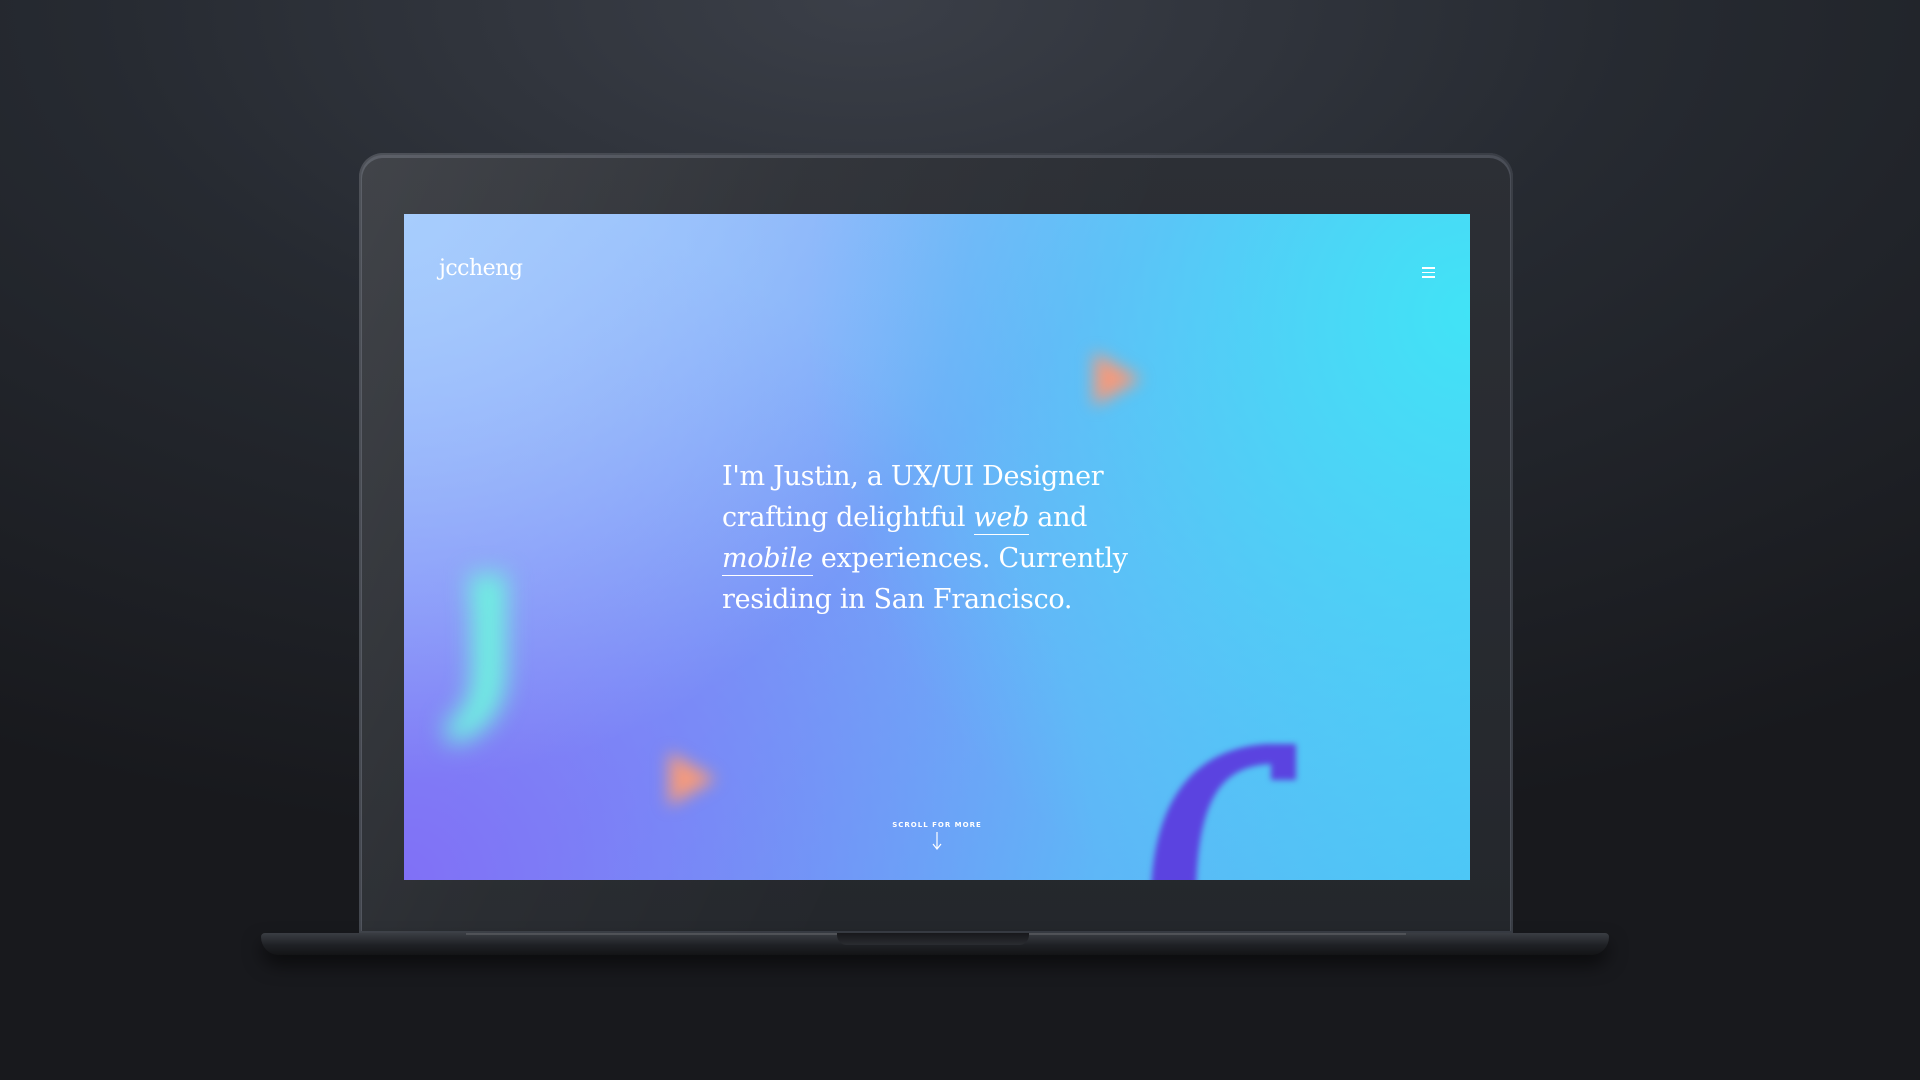 The width and height of the screenshot is (1920, 1080). What do you see at coordinates (481, 268) in the screenshot?
I see `site-logo: jccheng` at bounding box center [481, 268].